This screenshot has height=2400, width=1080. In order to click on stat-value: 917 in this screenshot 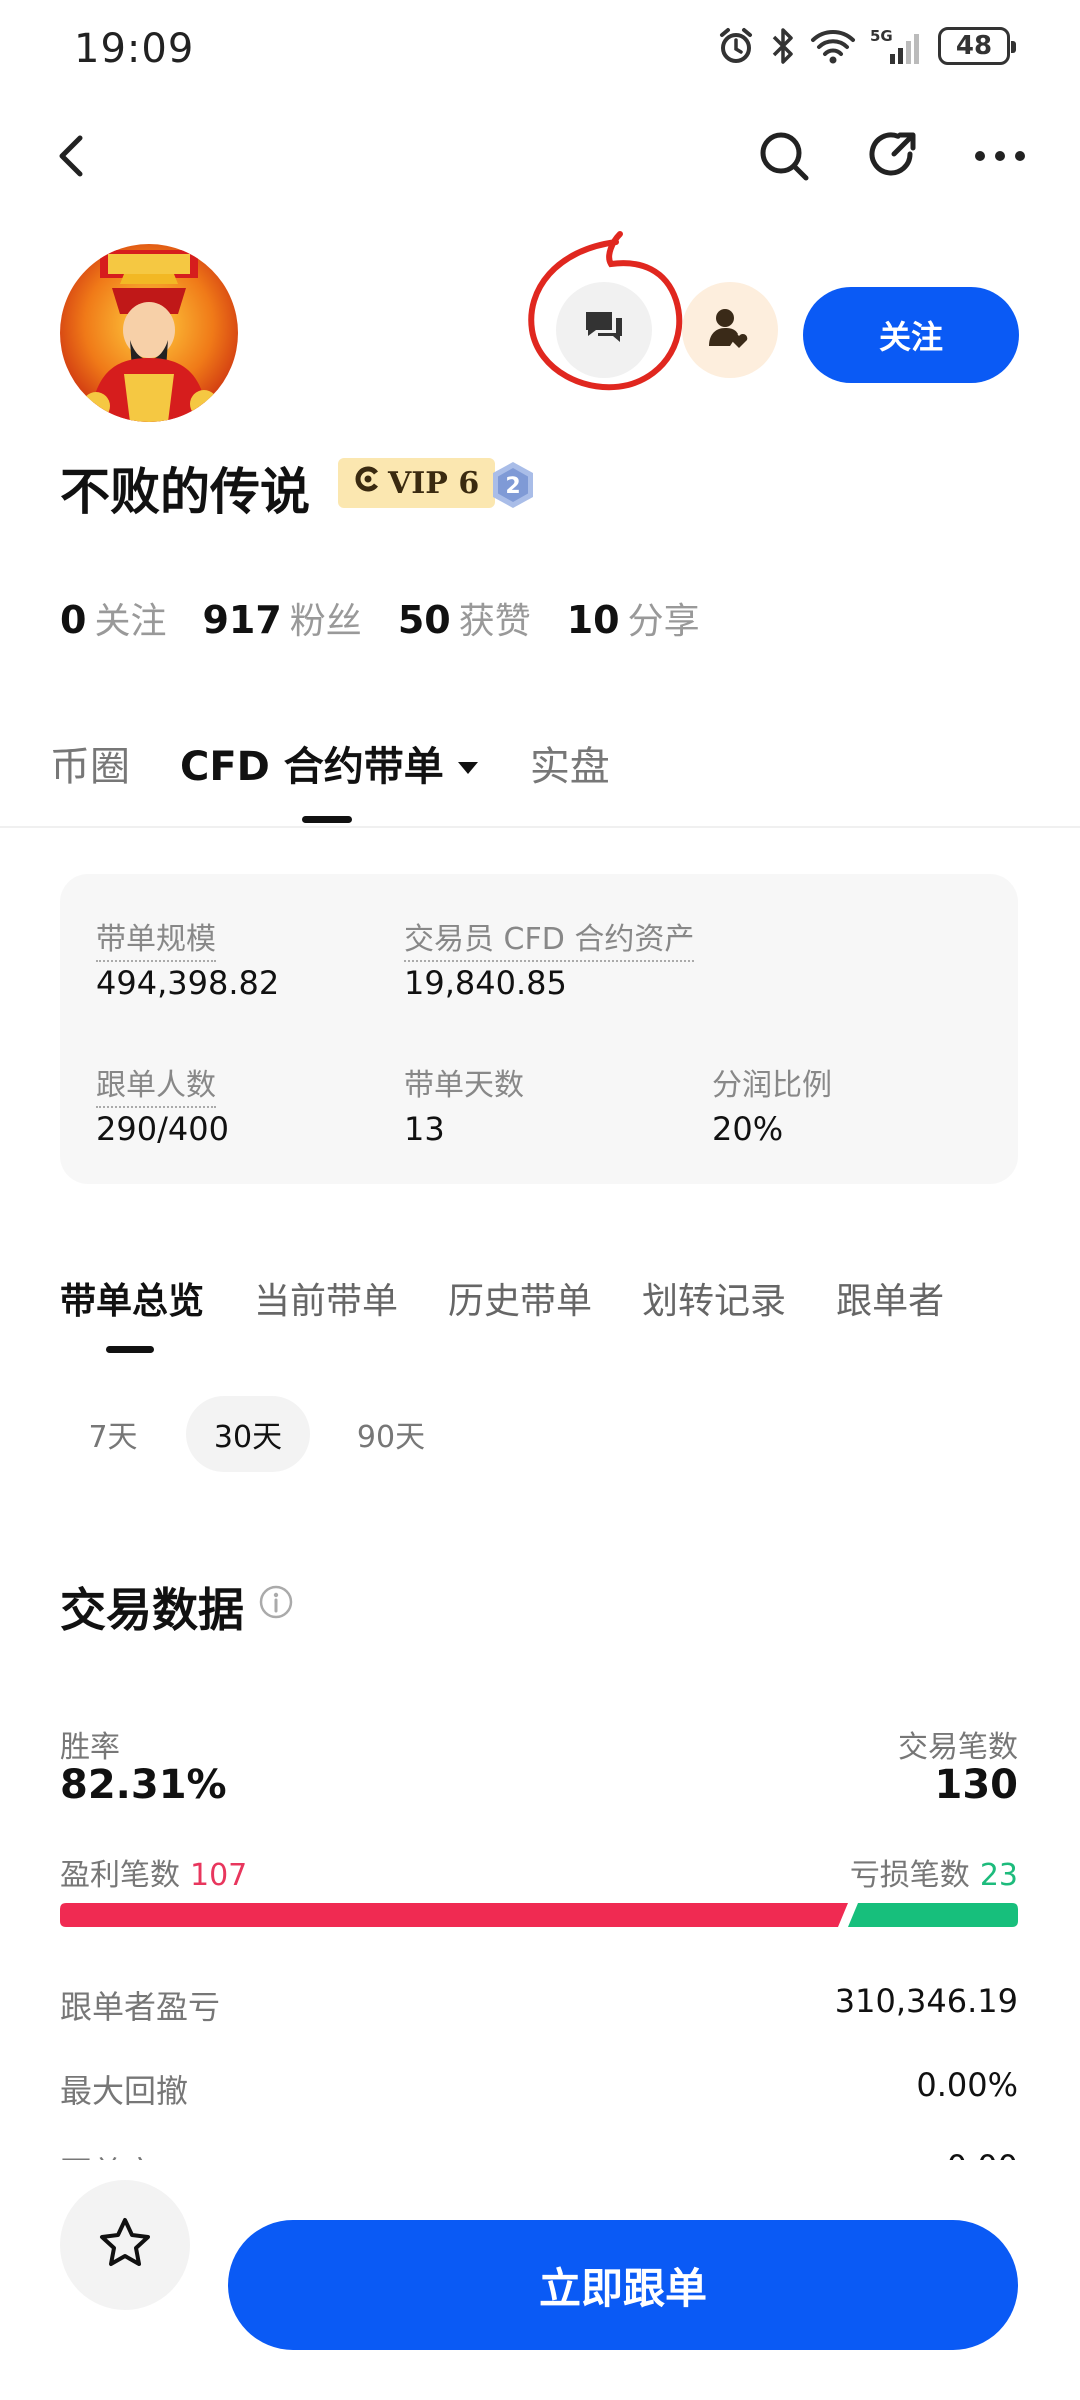, I will do `click(242, 620)`.